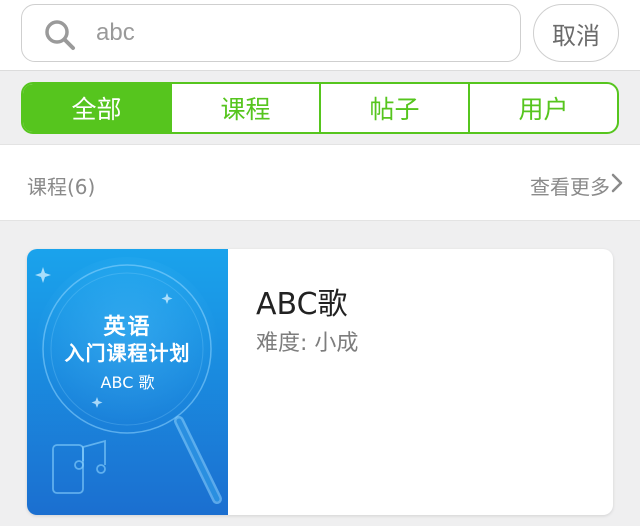 The height and width of the screenshot is (526, 640). Describe the element at coordinates (542, 108) in the screenshot. I see `tab-users: 用户` at that location.